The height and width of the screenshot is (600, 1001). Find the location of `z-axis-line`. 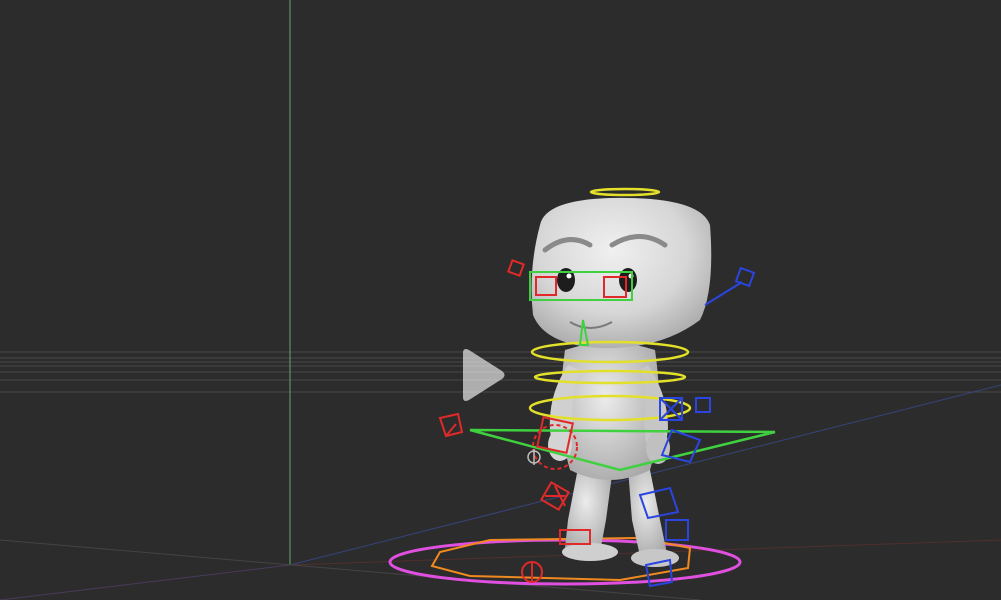

z-axis-line is located at coordinates (145, 582).